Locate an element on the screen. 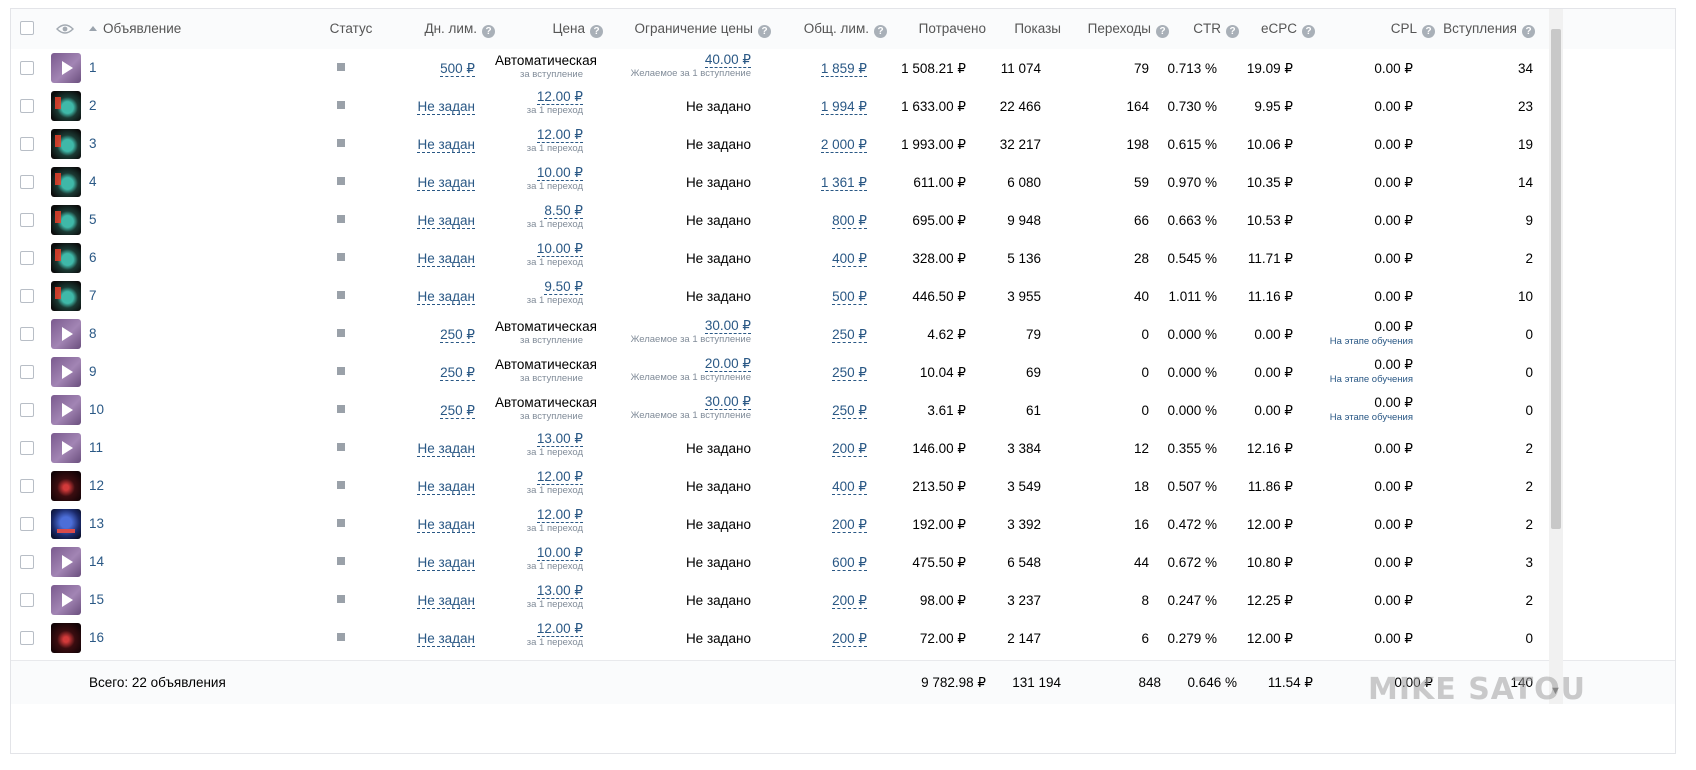  total-limit-link: 250 ₽ is located at coordinates (849, 373).